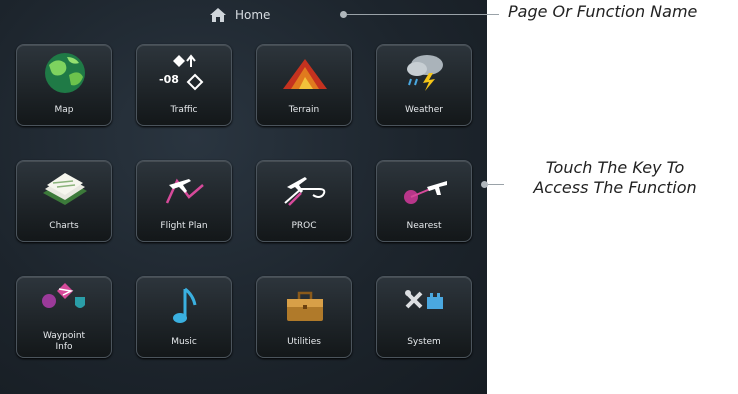  I want to click on traffic-label: Traffic, so click(184, 110).